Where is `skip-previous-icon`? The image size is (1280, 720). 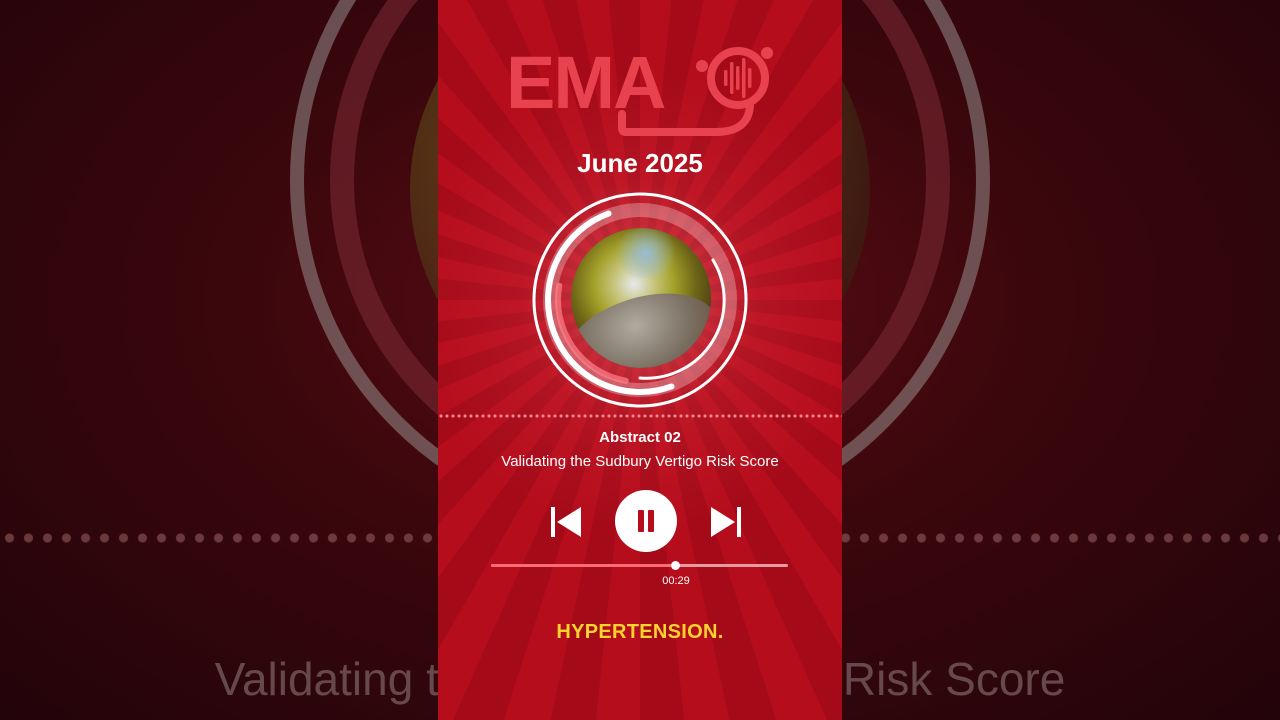 skip-previous-icon is located at coordinates (566, 522).